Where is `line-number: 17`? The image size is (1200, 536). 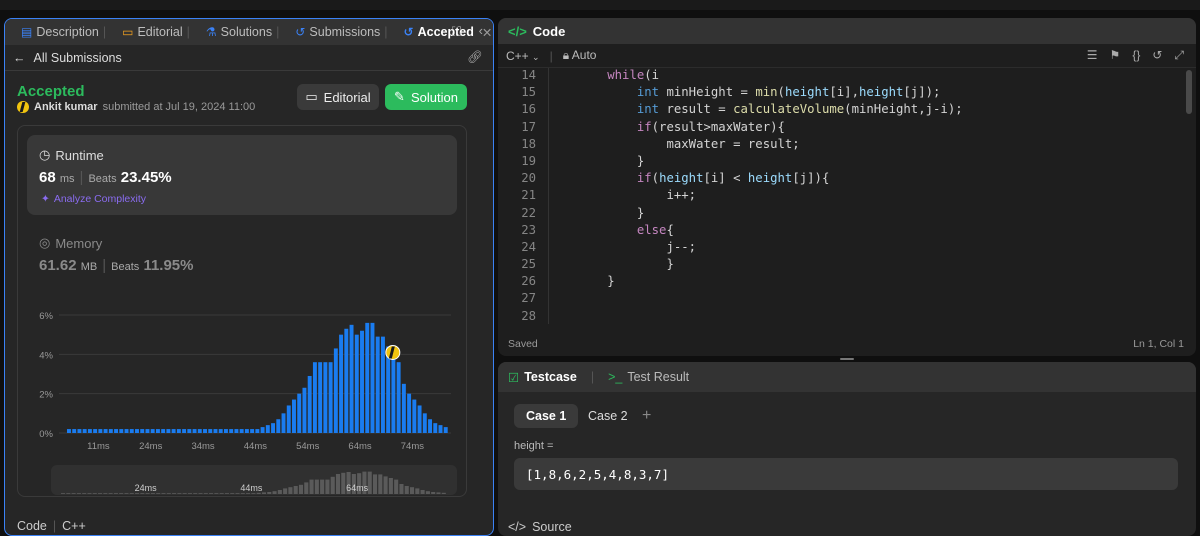
line-number: 17 is located at coordinates (528, 126).